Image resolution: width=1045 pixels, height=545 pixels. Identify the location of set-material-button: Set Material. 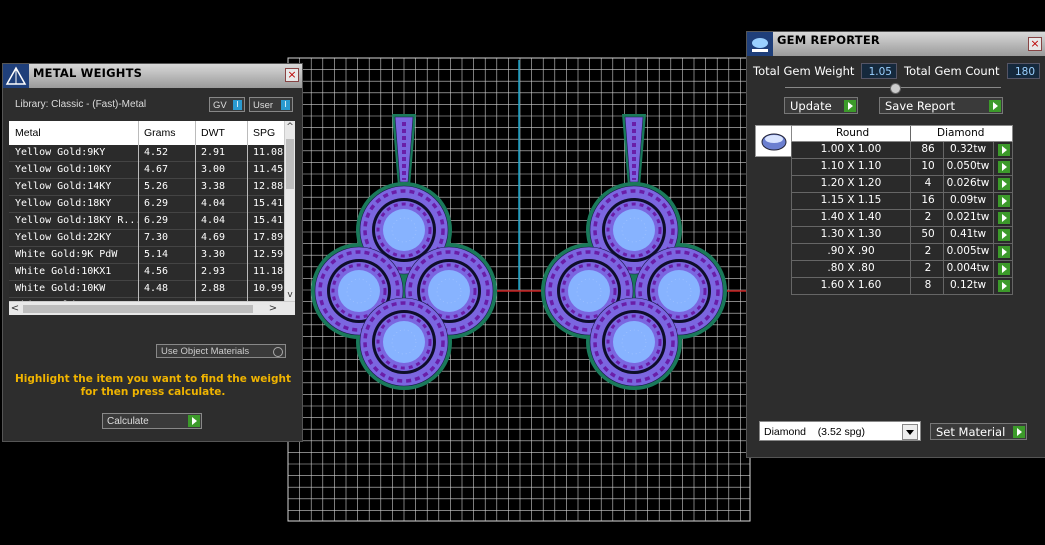
(978, 431).